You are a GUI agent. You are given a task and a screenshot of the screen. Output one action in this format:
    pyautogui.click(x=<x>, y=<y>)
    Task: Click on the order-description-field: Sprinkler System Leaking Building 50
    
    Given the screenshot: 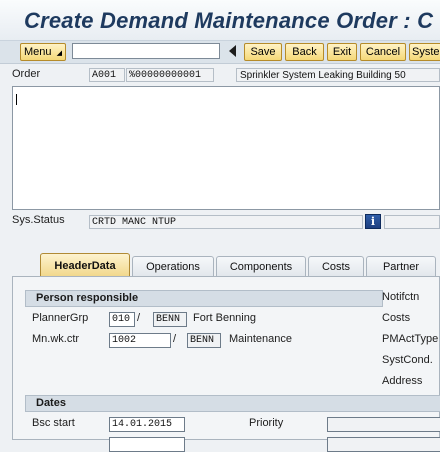 What is the action you would take?
    pyautogui.click(x=338, y=75)
    